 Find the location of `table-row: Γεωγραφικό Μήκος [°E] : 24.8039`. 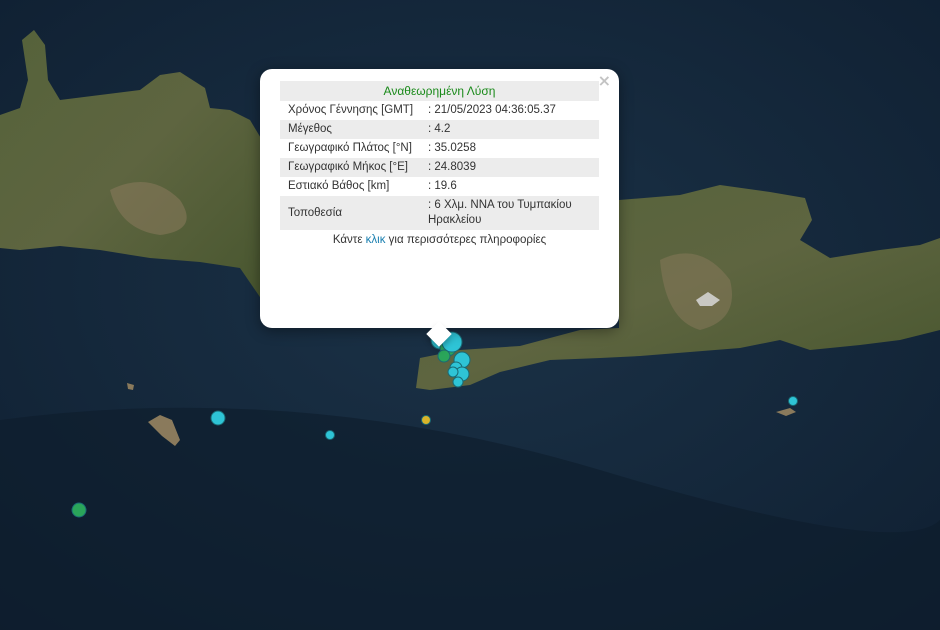

table-row: Γεωγραφικό Μήκος [°E] : 24.8039 is located at coordinates (439, 167).